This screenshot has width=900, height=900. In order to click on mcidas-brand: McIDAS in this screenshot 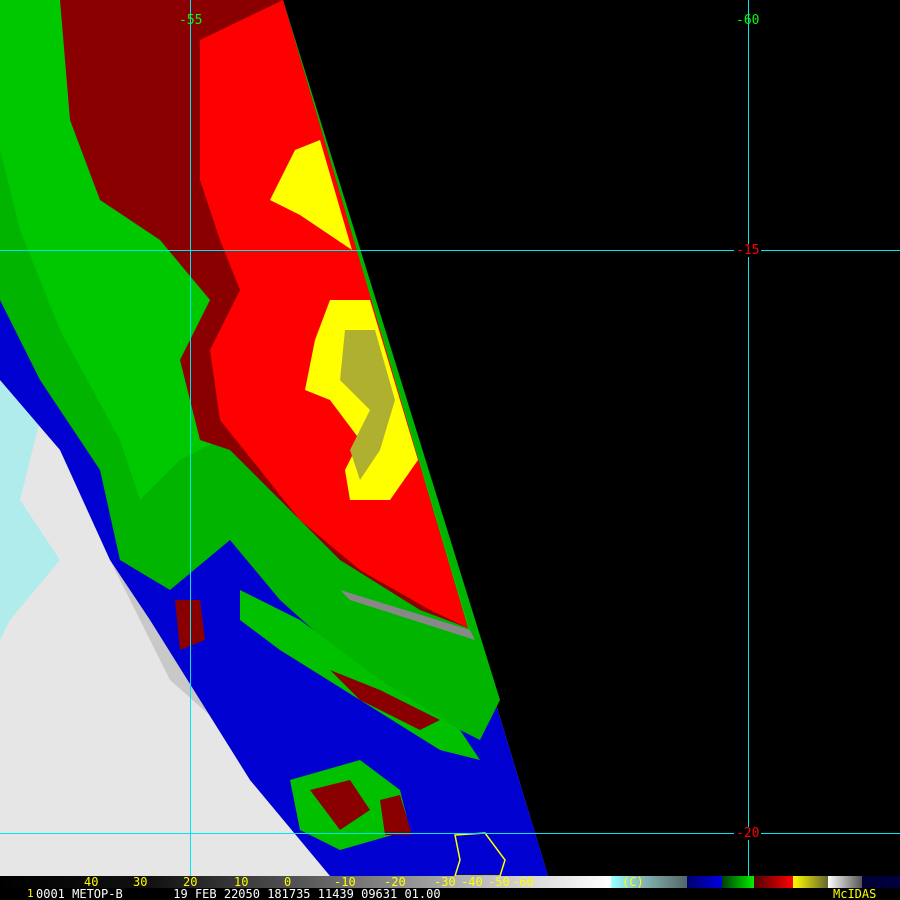, I will do `click(855, 893)`.